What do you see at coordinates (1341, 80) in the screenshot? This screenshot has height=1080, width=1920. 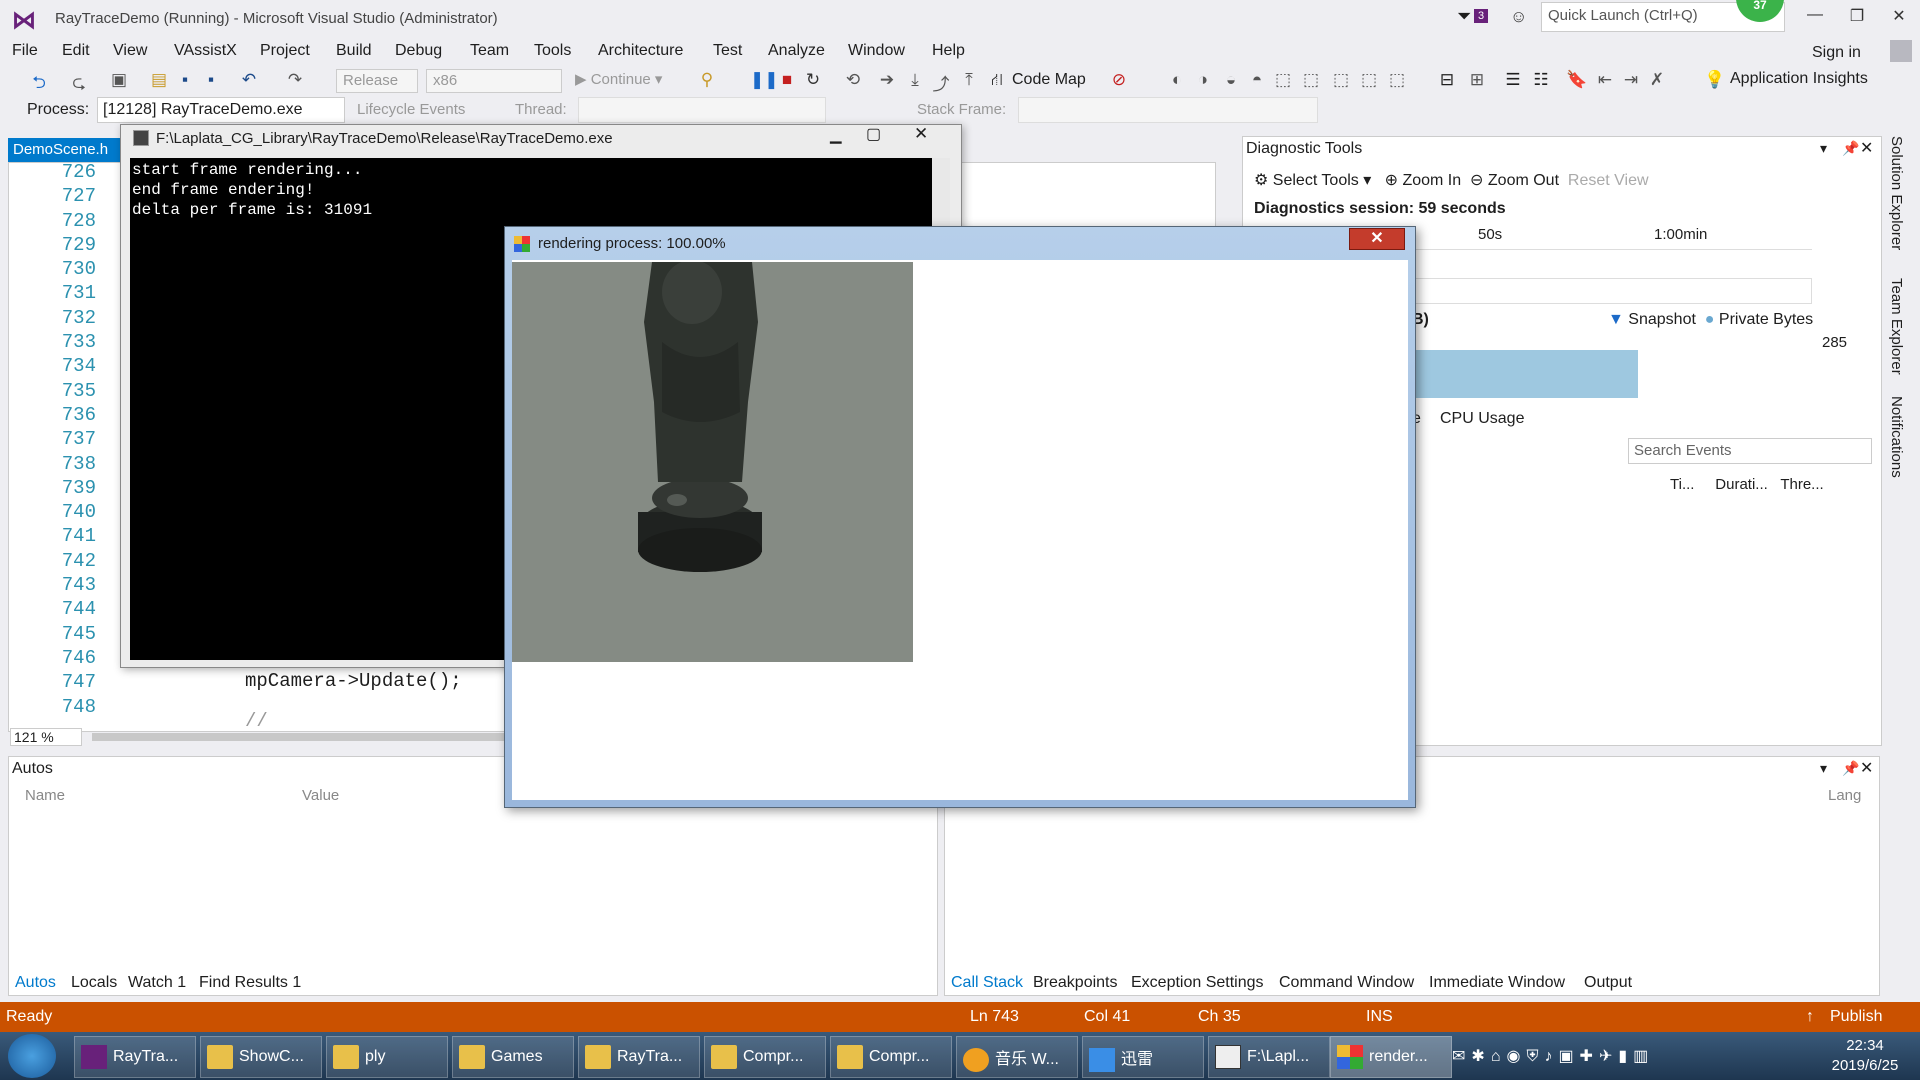 I see `toolbar-icon-g: ⬚` at bounding box center [1341, 80].